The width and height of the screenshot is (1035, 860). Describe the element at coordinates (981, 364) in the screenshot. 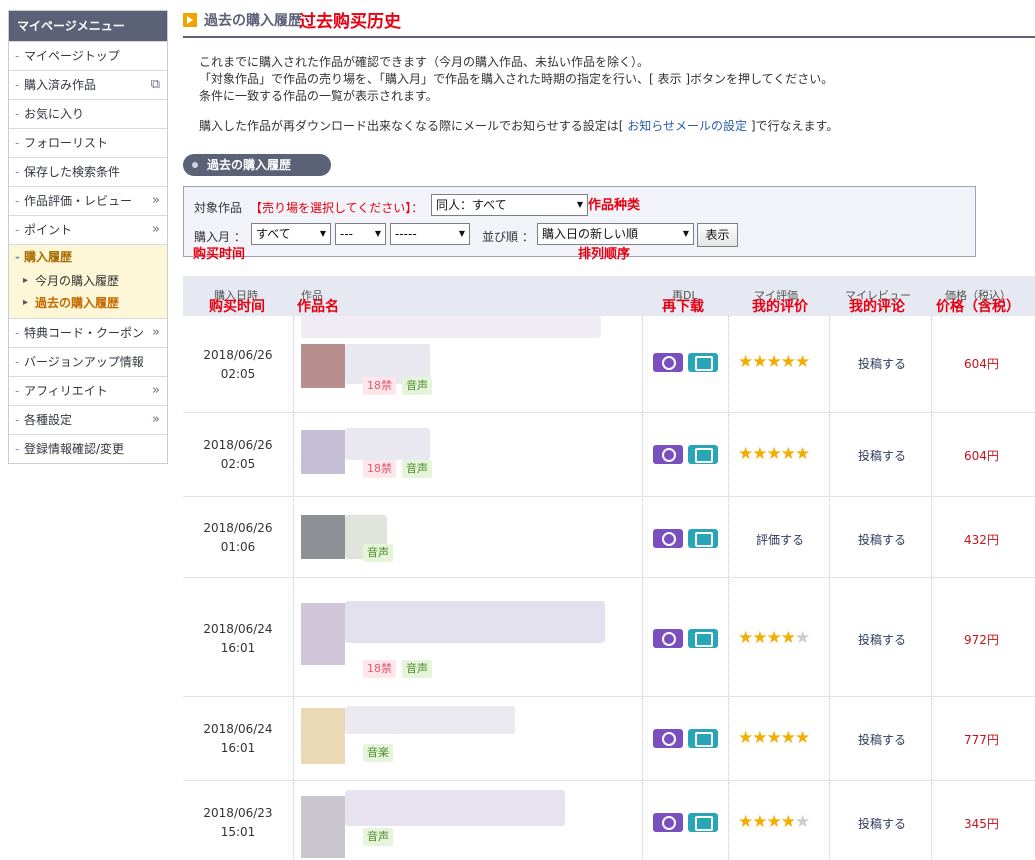

I see `price: 604円` at that location.